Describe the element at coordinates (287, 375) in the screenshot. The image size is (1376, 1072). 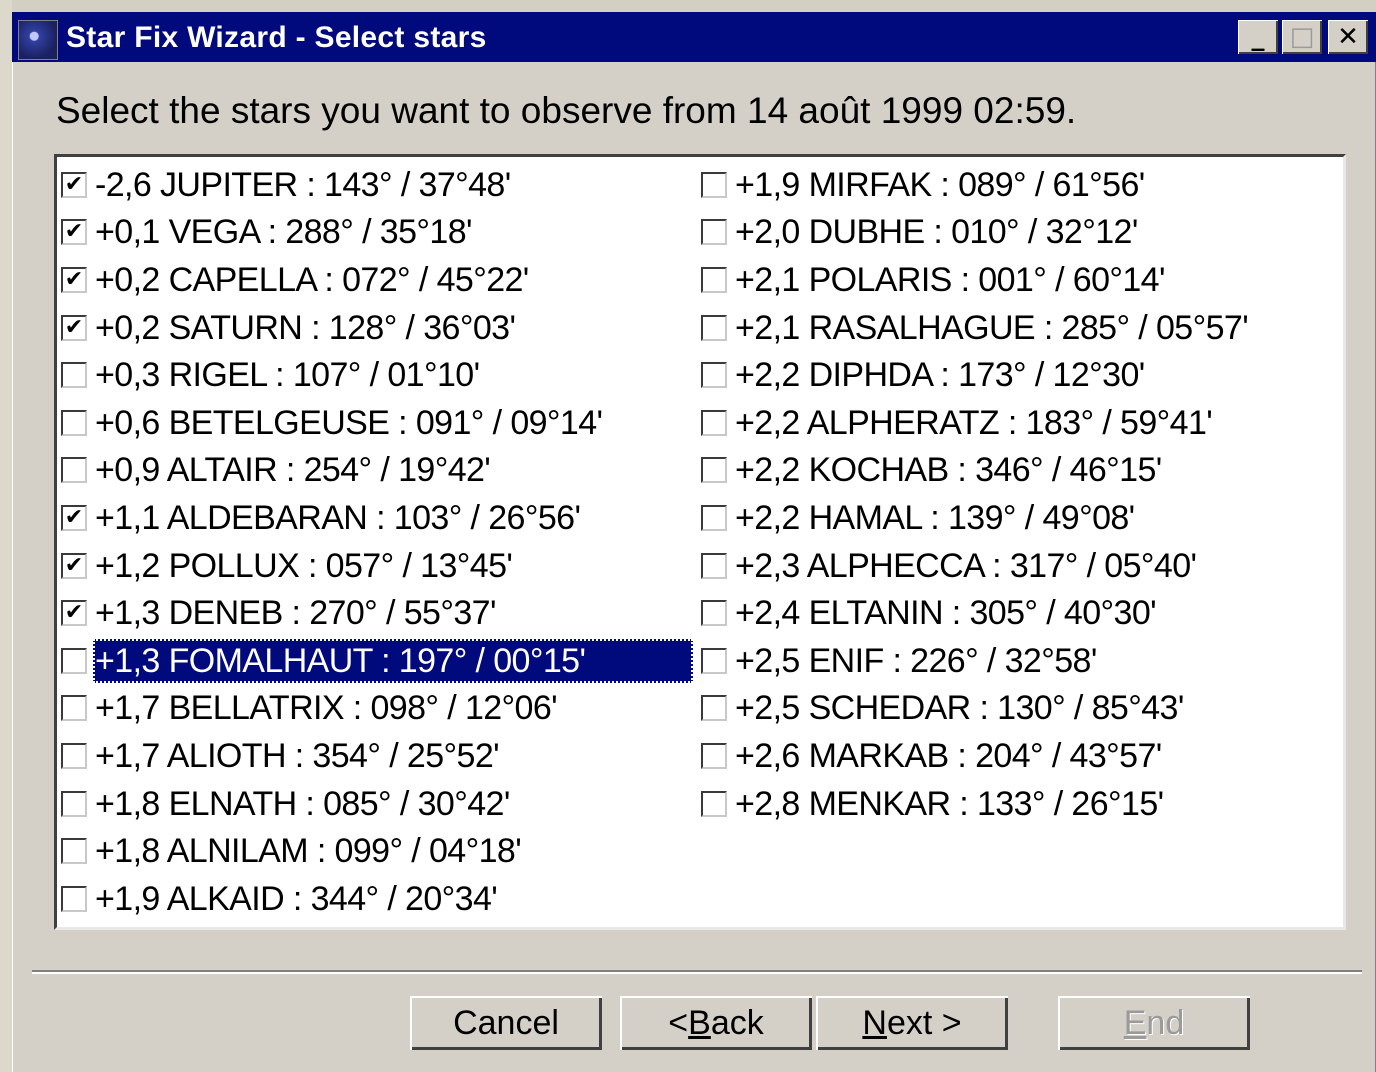
I see `star-label: +0,3 RIGEL : 107° / 01°10'` at that location.